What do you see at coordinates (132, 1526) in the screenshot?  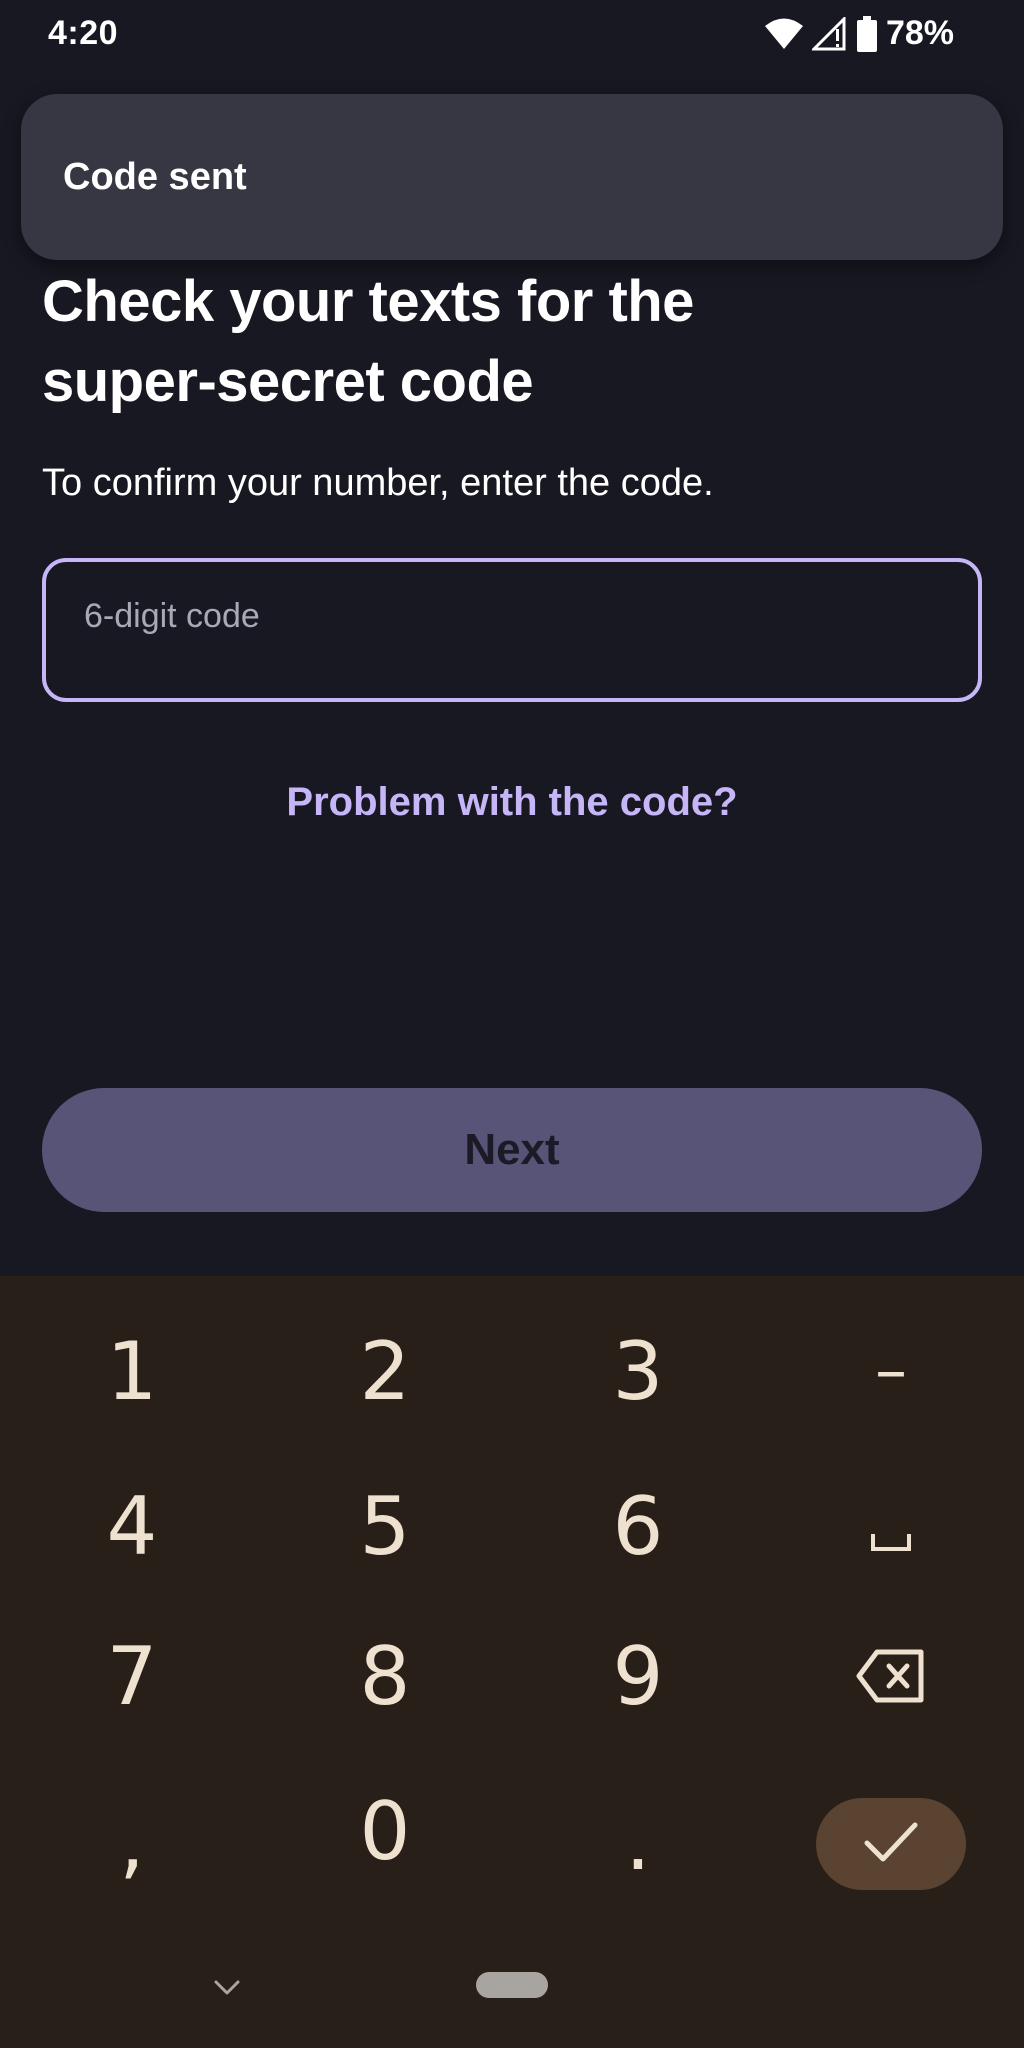 I see `key-4: 4` at bounding box center [132, 1526].